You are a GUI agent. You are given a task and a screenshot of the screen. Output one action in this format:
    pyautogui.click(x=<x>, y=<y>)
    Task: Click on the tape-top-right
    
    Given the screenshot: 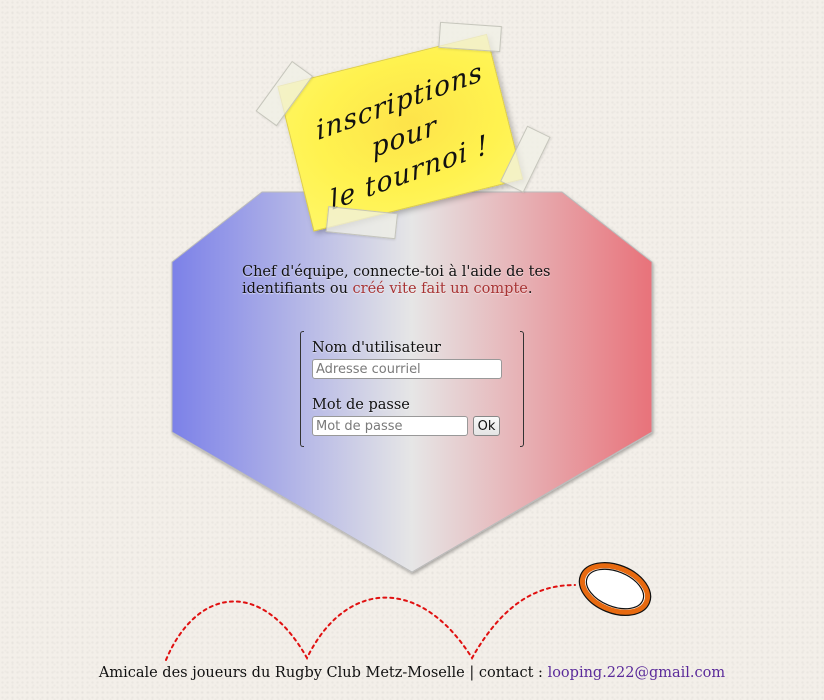 What is the action you would take?
    pyautogui.click(x=470, y=37)
    